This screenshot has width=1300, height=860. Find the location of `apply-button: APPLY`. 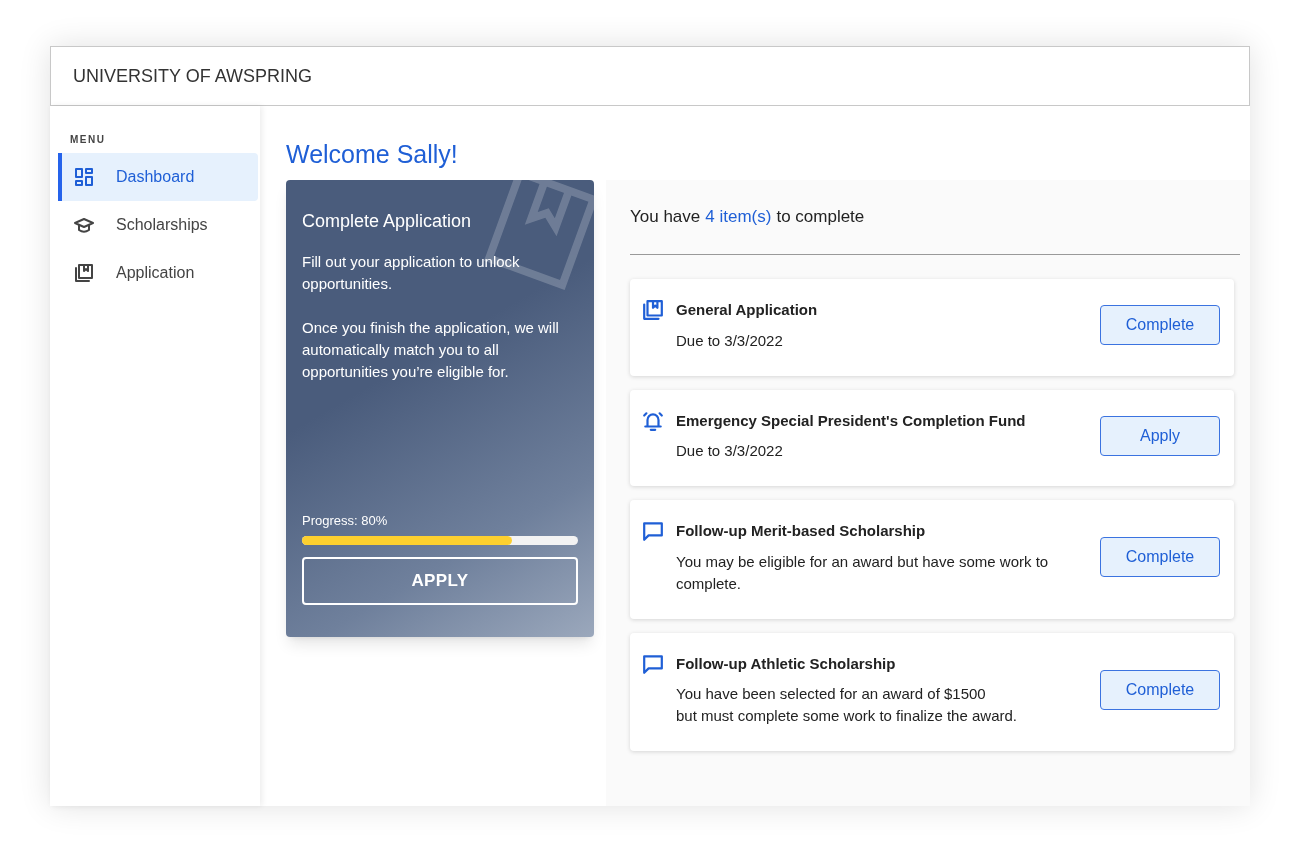

apply-button: APPLY is located at coordinates (440, 581).